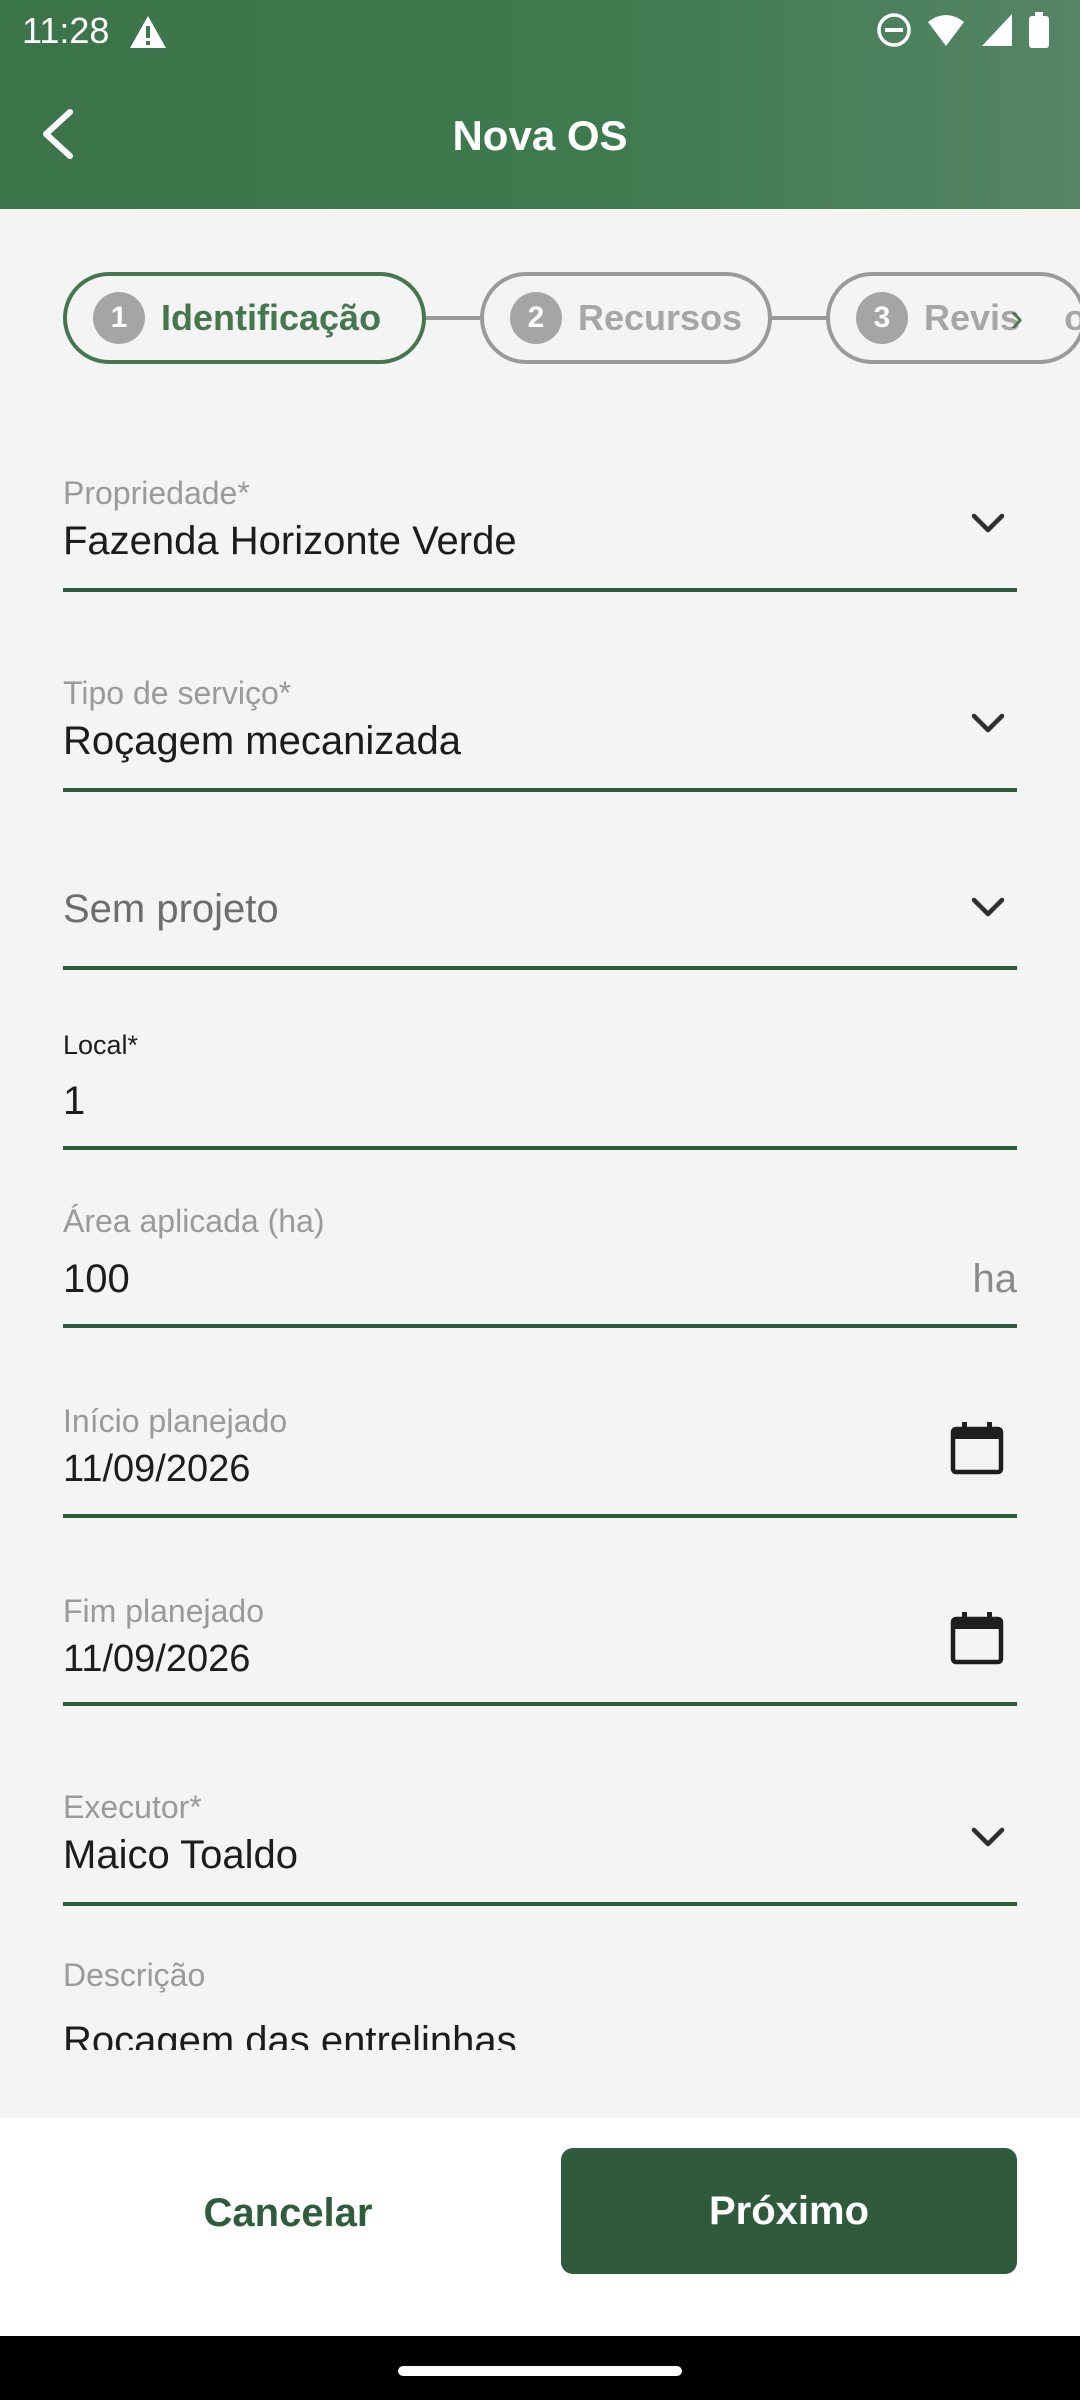 The height and width of the screenshot is (2400, 1080). Describe the element at coordinates (271, 317) in the screenshot. I see `step-label: Identificação` at that location.